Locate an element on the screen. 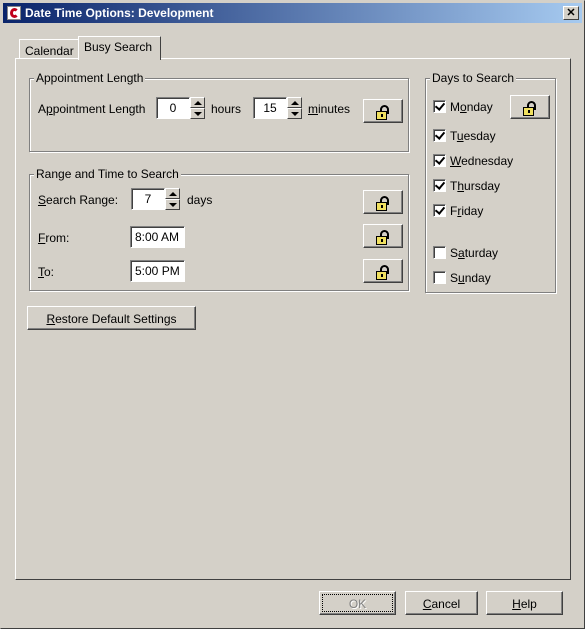 The height and width of the screenshot is (629, 585). from-label: From: is located at coordinates (54, 238).